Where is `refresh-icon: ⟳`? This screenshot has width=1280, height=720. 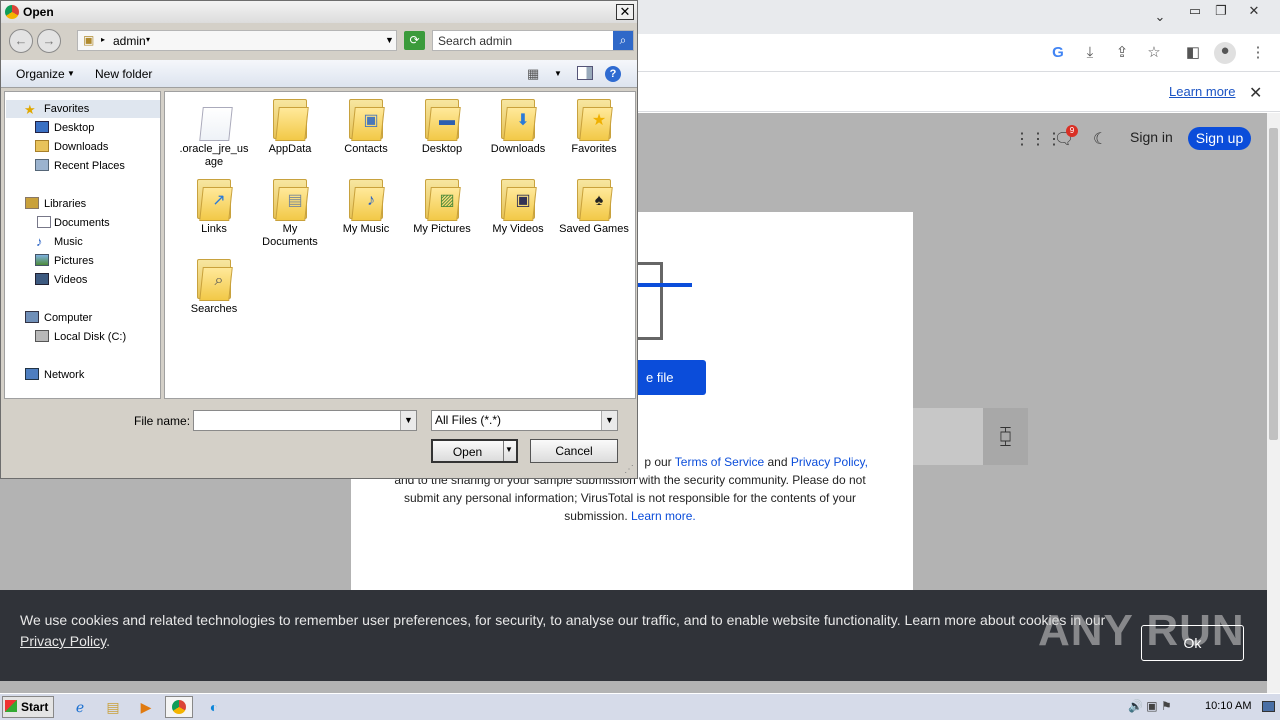 refresh-icon: ⟳ is located at coordinates (414, 40).